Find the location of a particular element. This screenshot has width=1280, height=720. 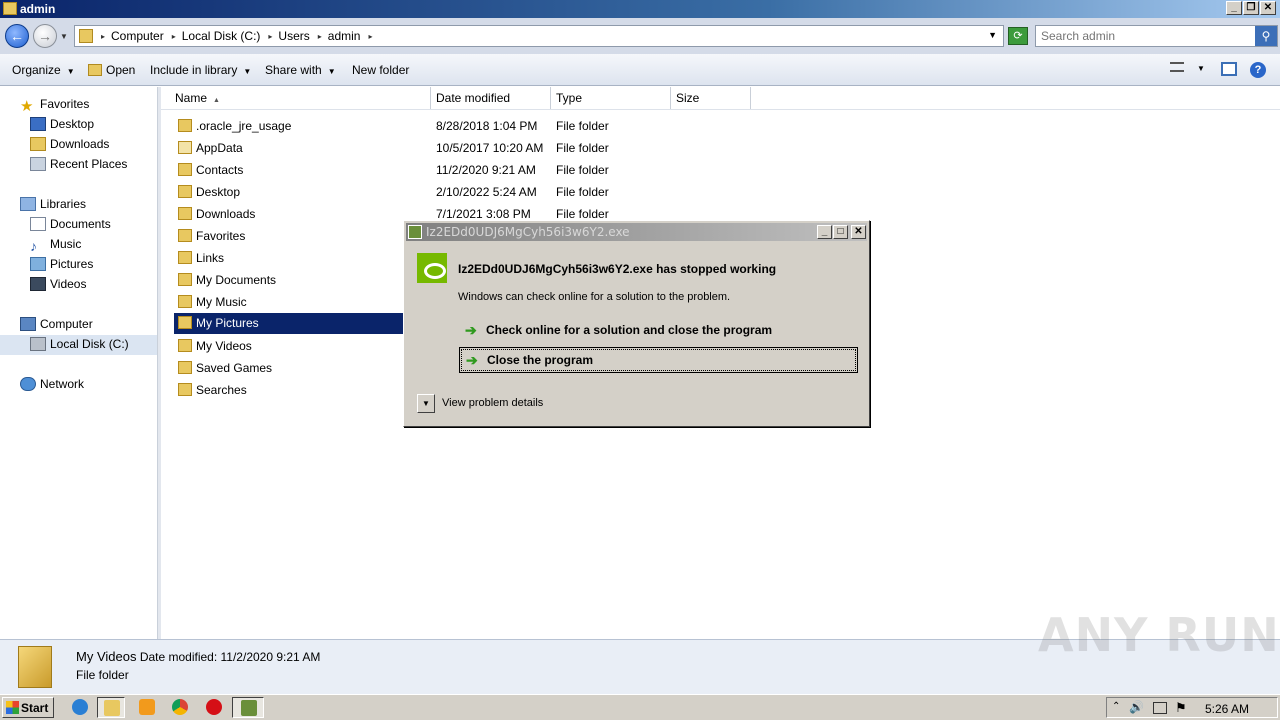

new-folder-button: New folder is located at coordinates (380, 70).